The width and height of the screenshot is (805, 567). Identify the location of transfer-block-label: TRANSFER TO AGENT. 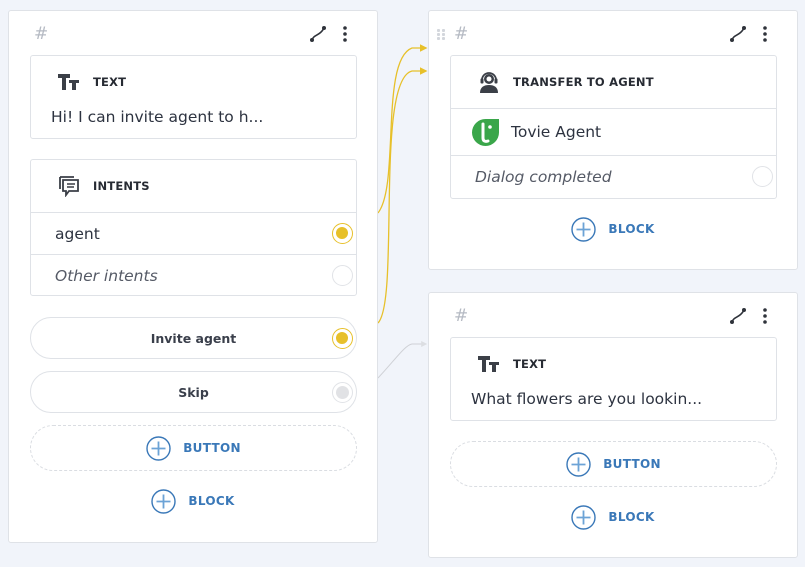
(583, 82).